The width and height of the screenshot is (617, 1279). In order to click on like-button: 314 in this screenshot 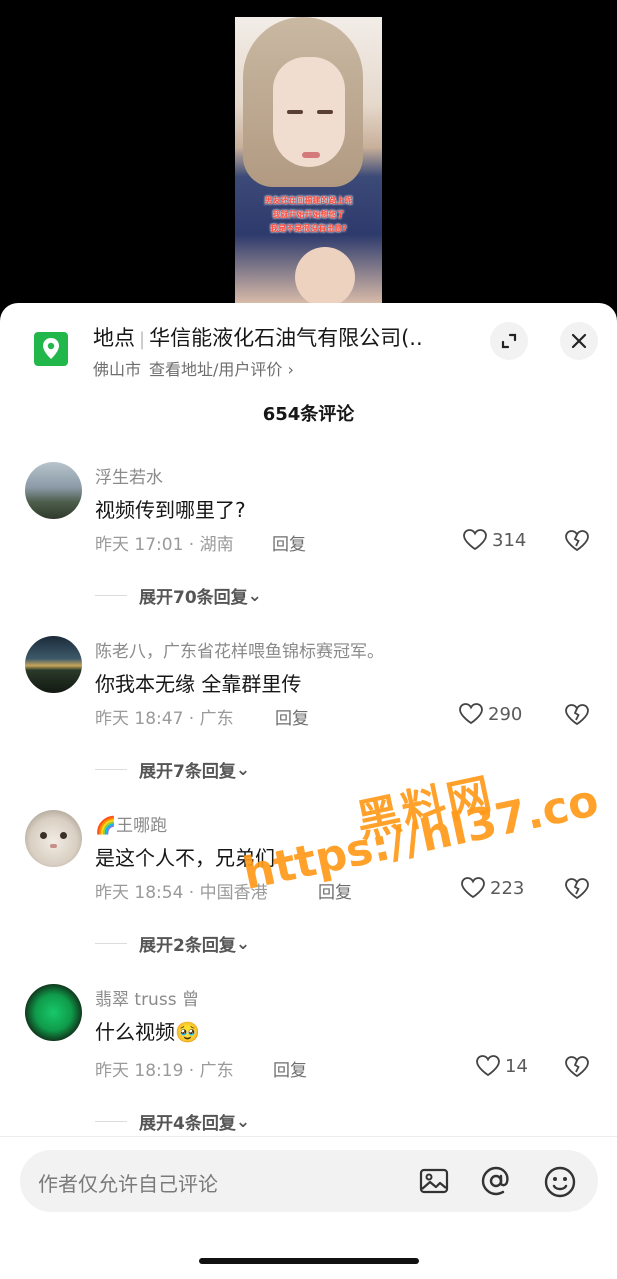, I will do `click(494, 540)`.